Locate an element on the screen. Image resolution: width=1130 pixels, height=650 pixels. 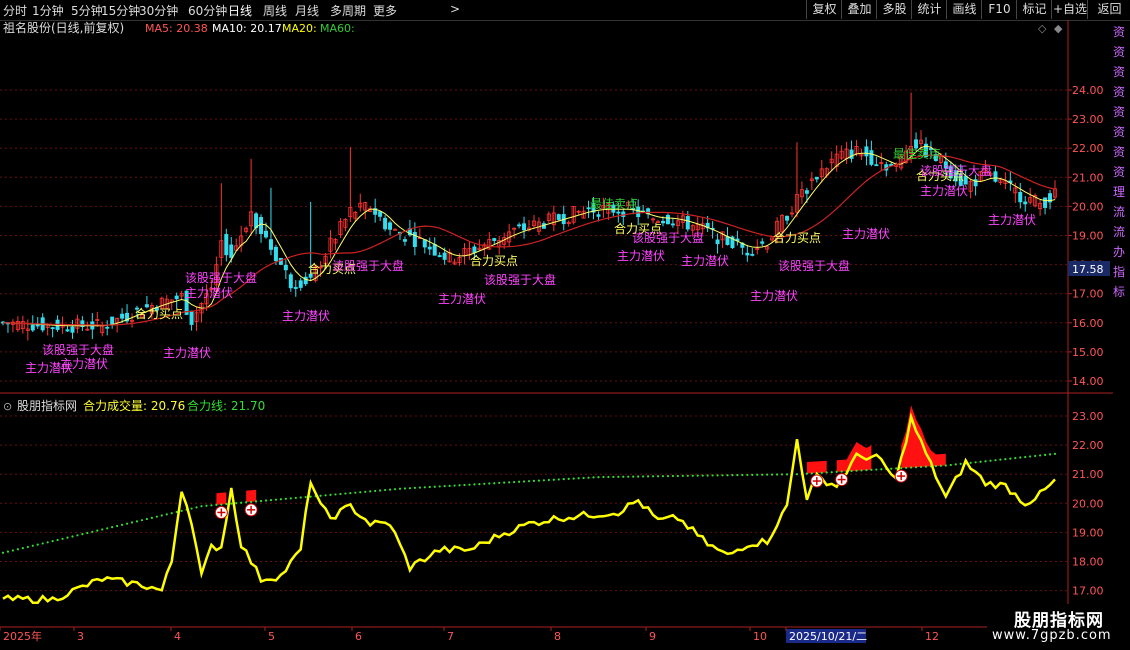
main-y-tick: 16.00 is located at coordinates (1088, 323).